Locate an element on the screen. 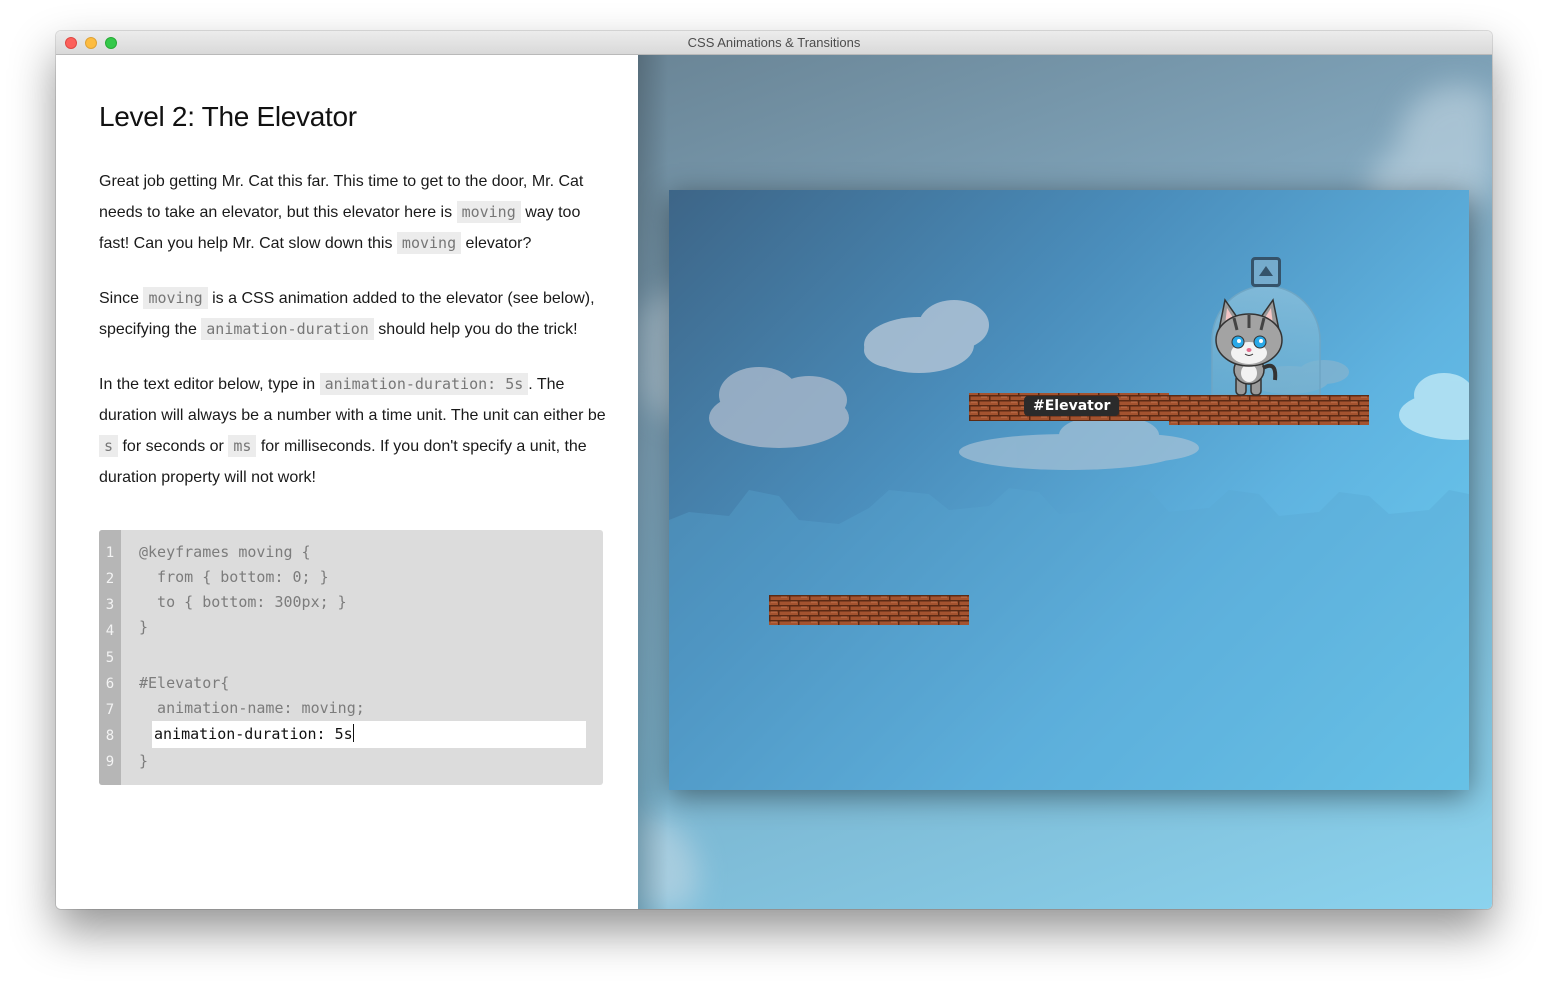 This screenshot has height=989, width=1548. line-number: 9 is located at coordinates (110, 762).